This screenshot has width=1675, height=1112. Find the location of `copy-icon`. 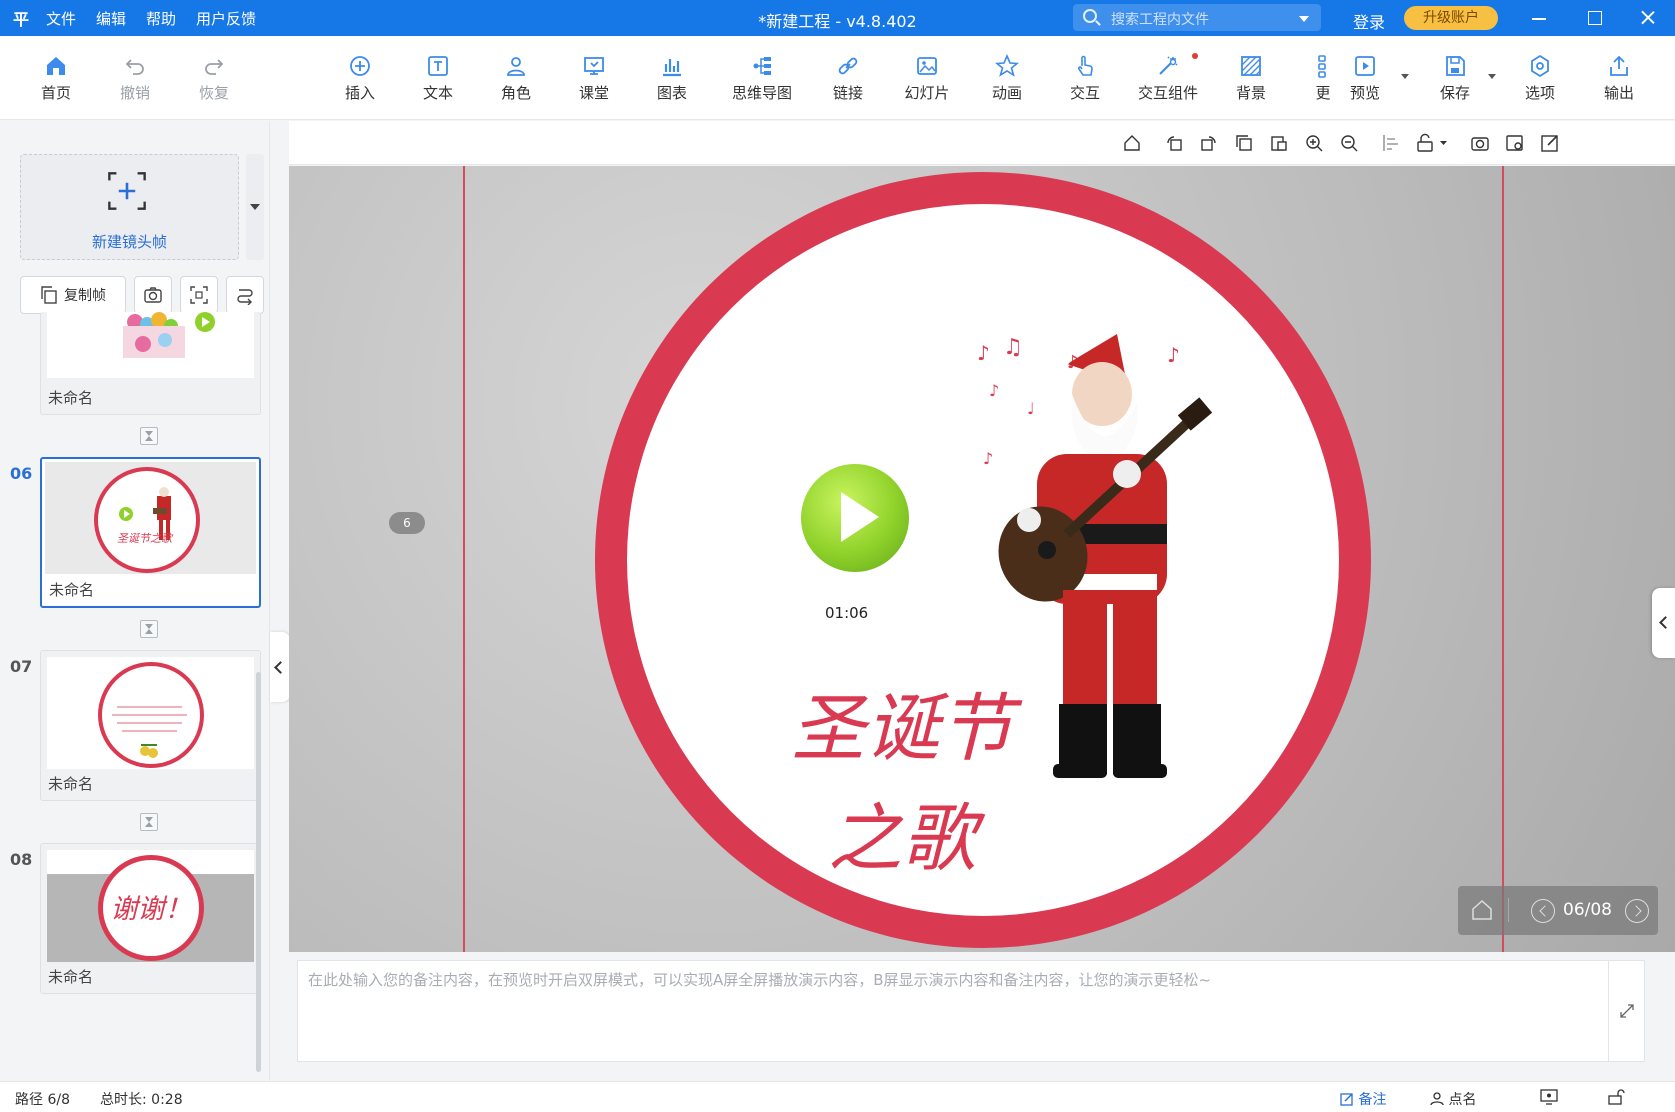

copy-icon is located at coordinates (1244, 143).